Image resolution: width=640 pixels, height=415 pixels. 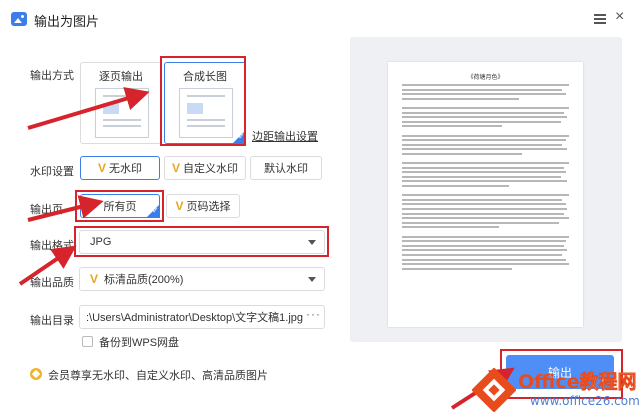 I want to click on menu-icon, so click(x=600, y=19).